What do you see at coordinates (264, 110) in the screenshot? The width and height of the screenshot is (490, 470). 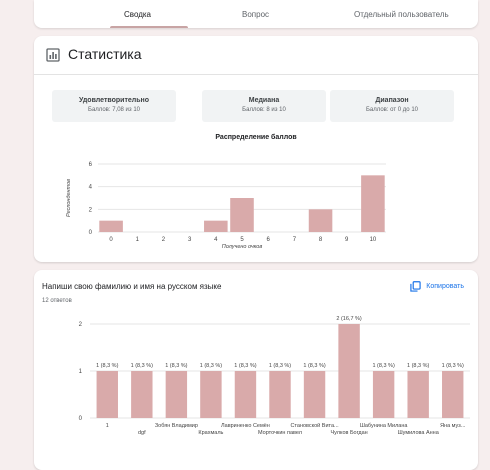 I see `metric-value: Баллов: 8 из 10` at bounding box center [264, 110].